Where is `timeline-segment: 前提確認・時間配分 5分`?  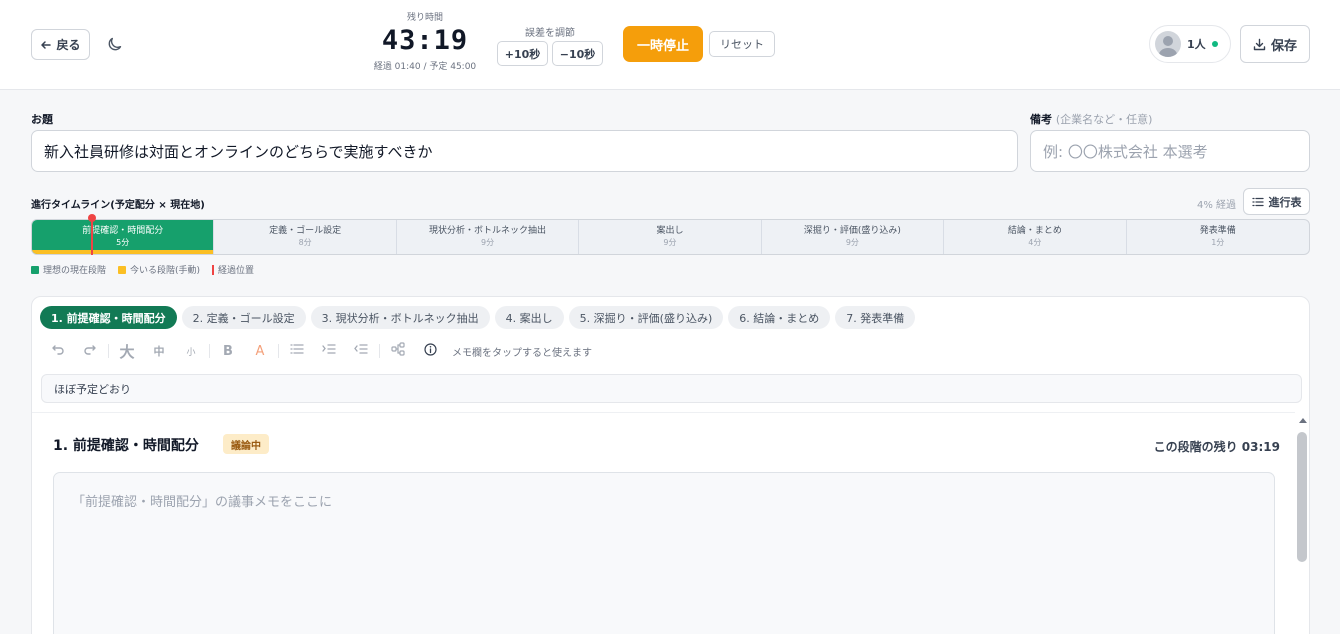 timeline-segment: 前提確認・時間配分 5分 is located at coordinates (123, 237).